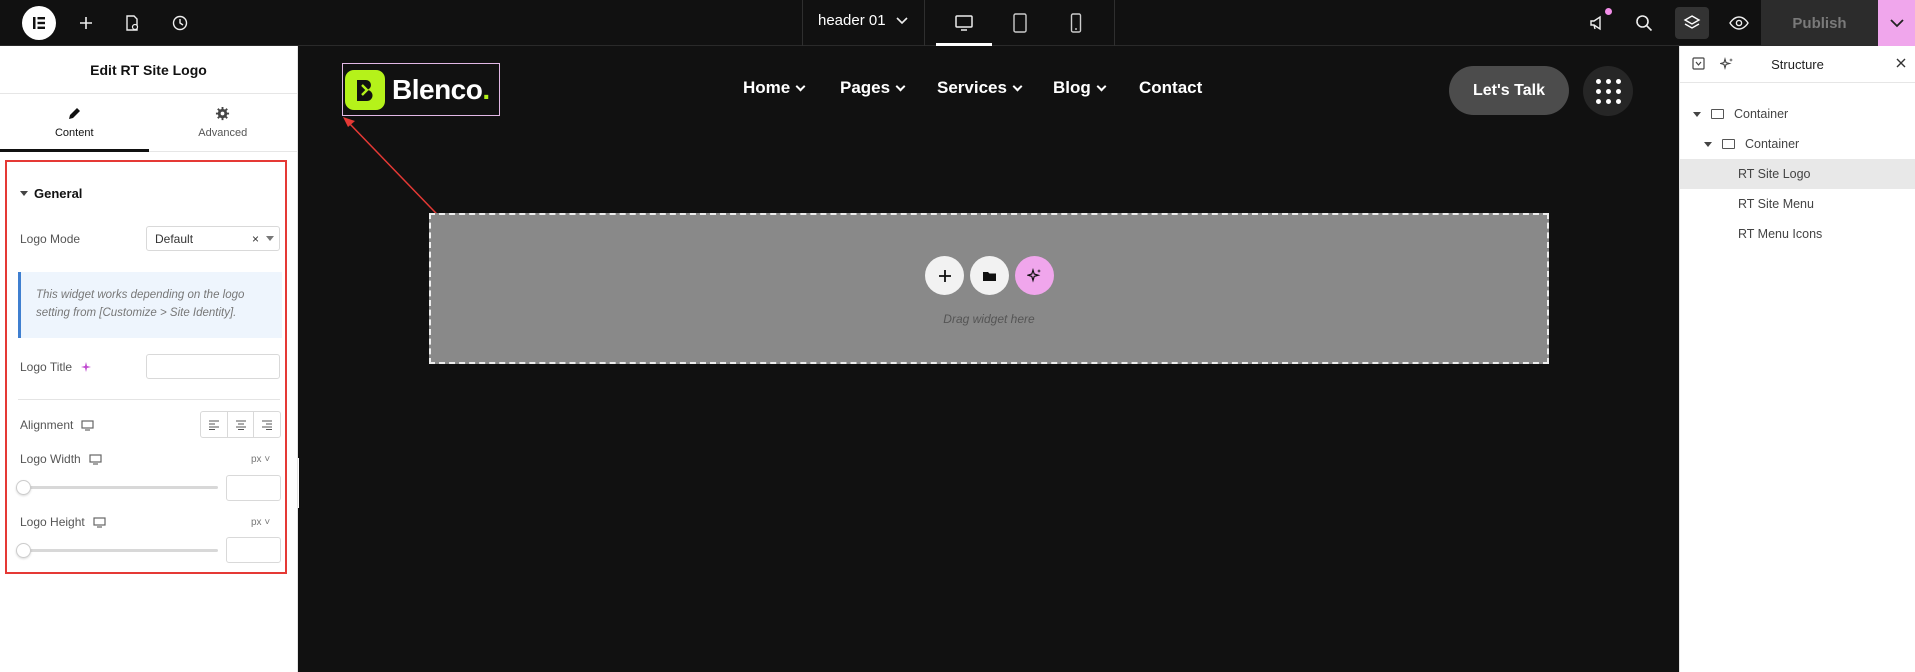  What do you see at coordinates (1797, 64) in the screenshot?
I see `structure-title: Structure` at bounding box center [1797, 64].